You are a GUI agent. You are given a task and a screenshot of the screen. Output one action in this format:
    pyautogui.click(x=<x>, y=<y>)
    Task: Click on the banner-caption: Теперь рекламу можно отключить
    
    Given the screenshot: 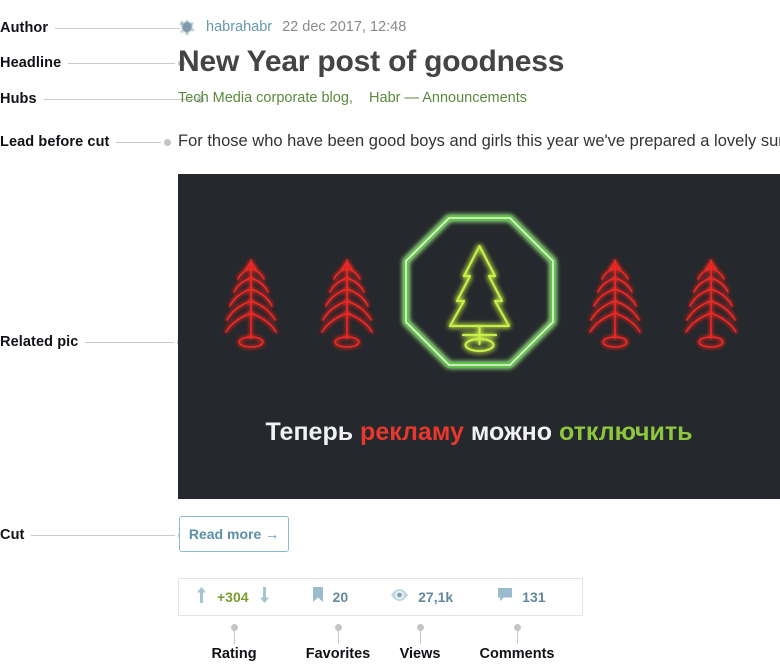 What is the action you would take?
    pyautogui.click(x=479, y=432)
    